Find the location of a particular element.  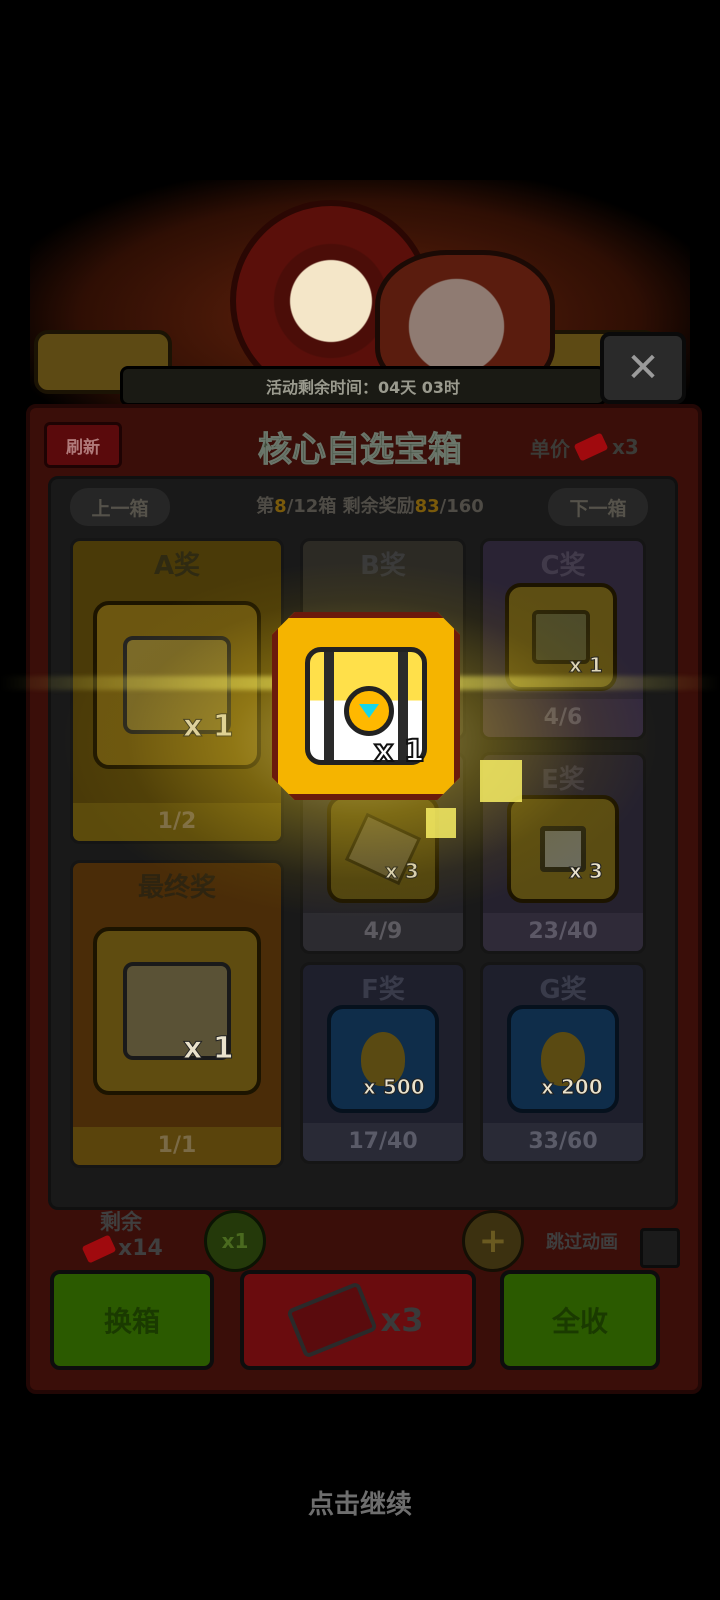

plus-button: + is located at coordinates (493, 1241).